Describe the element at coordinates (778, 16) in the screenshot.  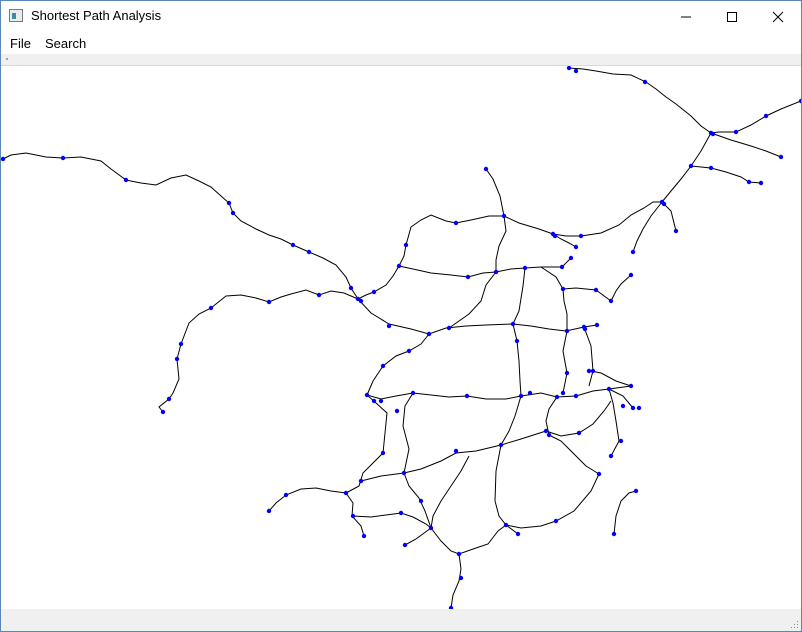
I see `close-button` at that location.